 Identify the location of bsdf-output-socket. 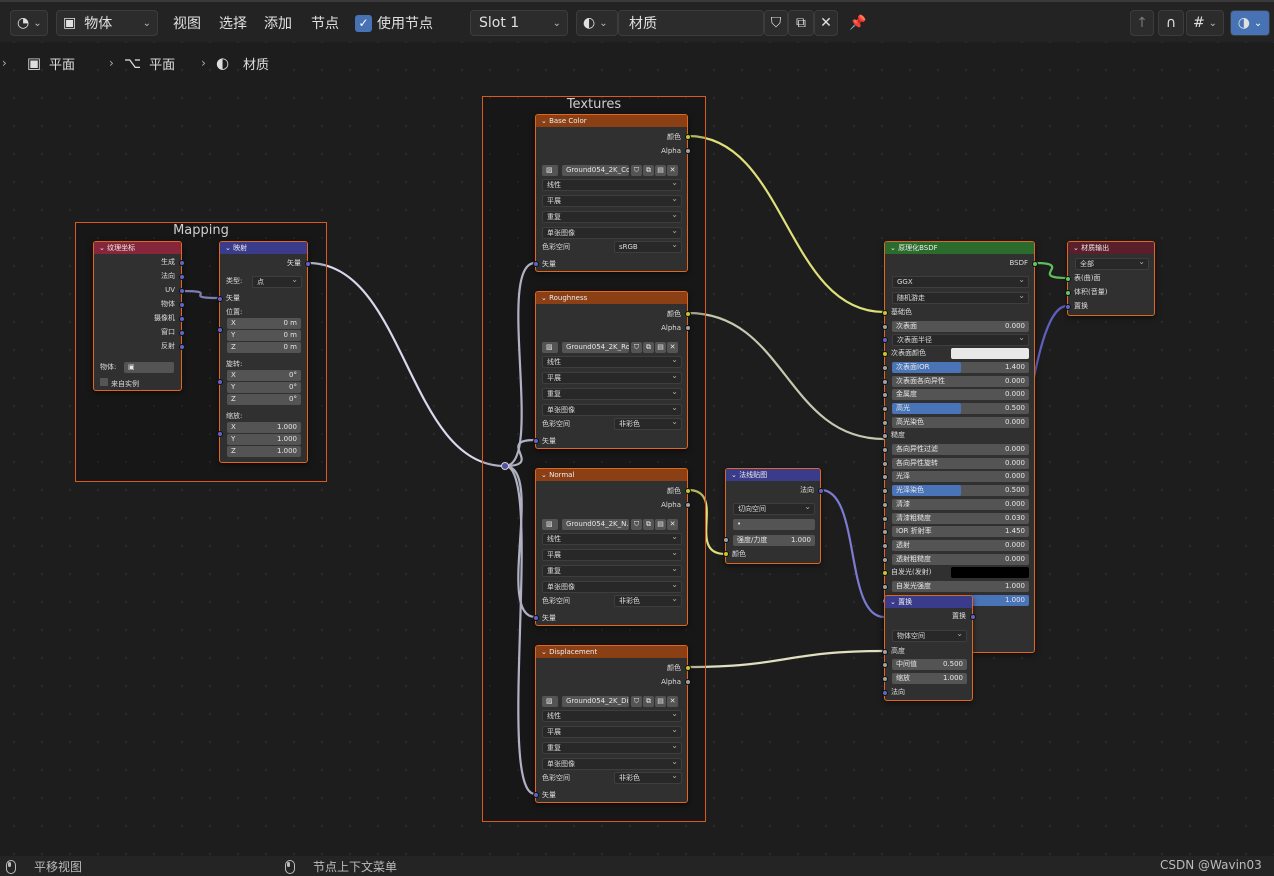
(1035, 264).